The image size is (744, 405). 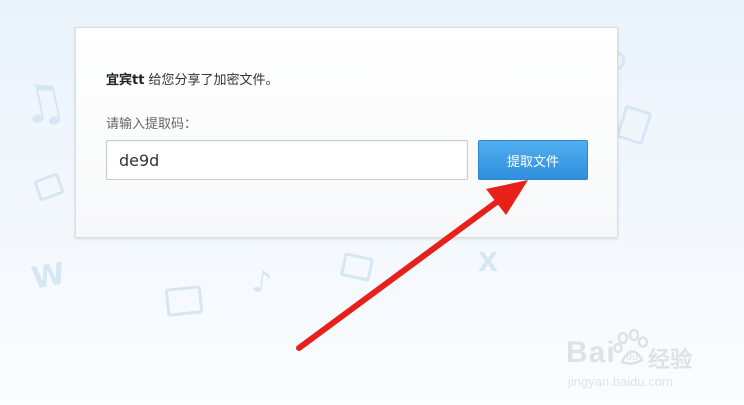 What do you see at coordinates (631, 358) in the screenshot?
I see `svg-text: du` at bounding box center [631, 358].